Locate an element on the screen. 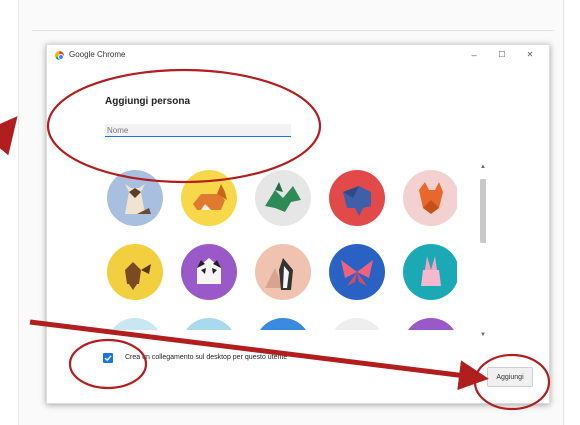 This screenshot has width=580, height=425. bicycle-icon is located at coordinates (283, 324).